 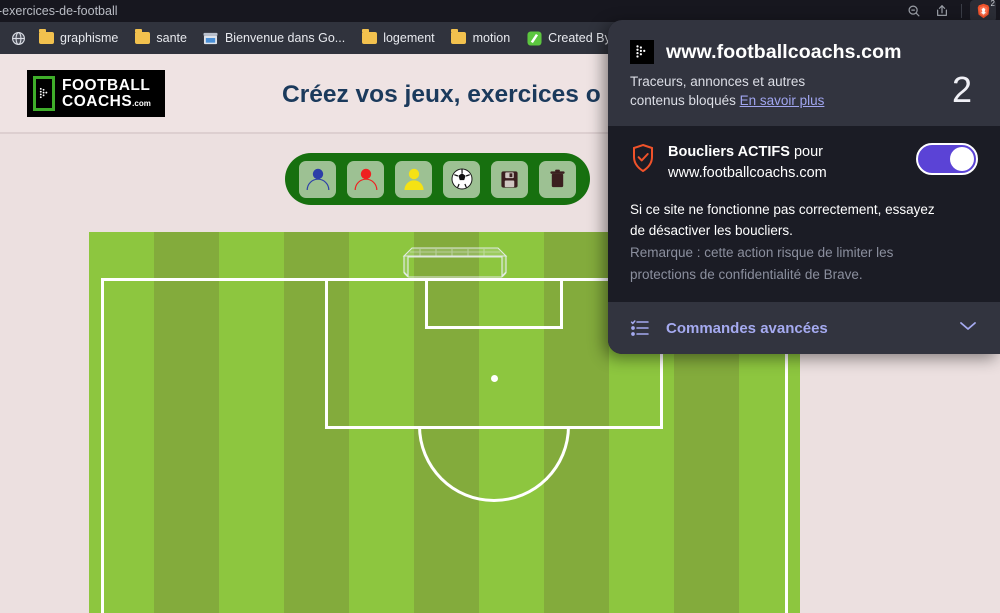 What do you see at coordinates (491, 38) in the screenshot?
I see `bookmark-label: motion` at bounding box center [491, 38].